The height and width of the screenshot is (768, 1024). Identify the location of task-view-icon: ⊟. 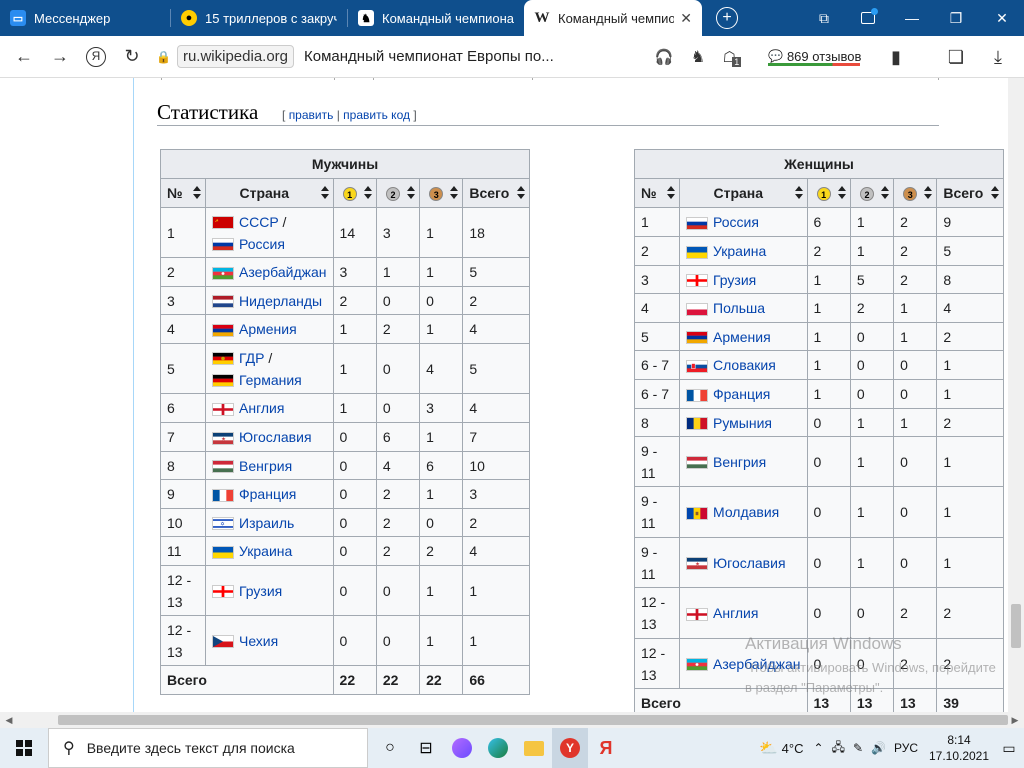
(426, 748).